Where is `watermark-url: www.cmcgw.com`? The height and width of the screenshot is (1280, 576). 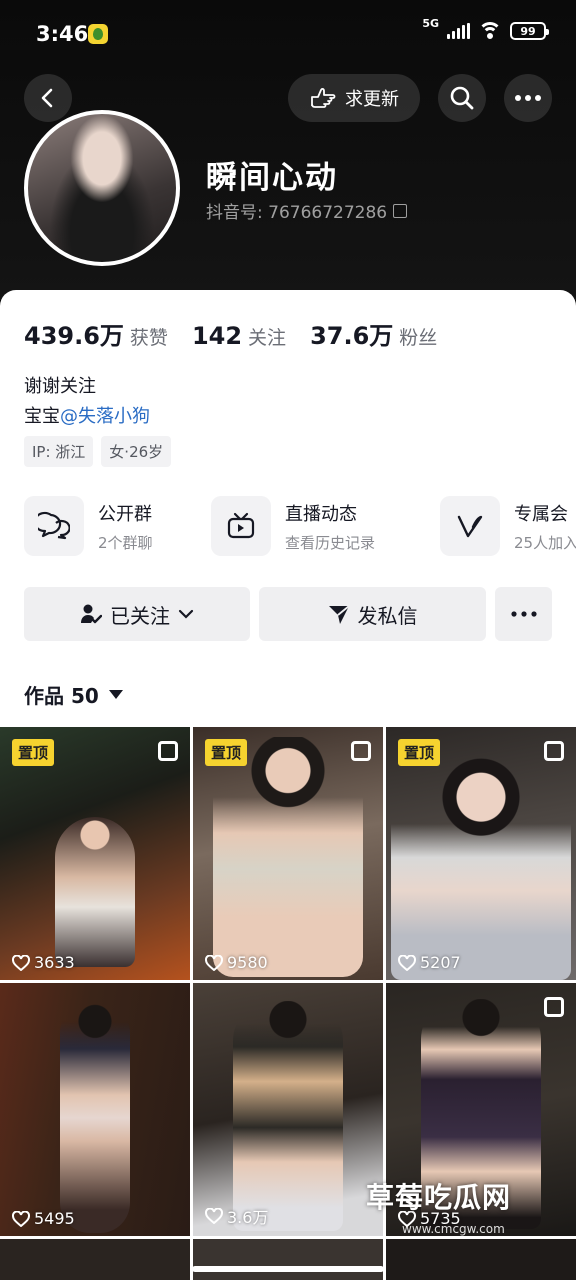
watermark-url: www.cmcgw.com is located at coordinates (453, 1229).